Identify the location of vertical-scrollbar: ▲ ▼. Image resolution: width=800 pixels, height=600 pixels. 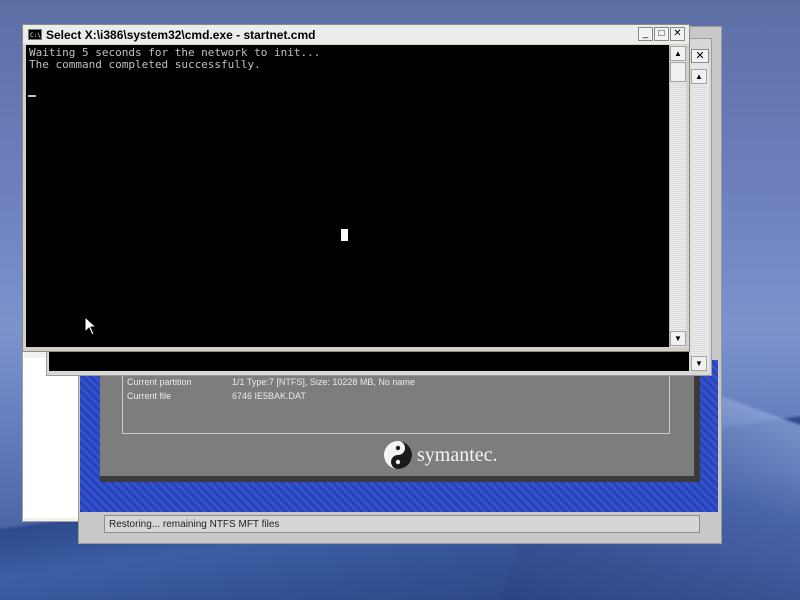
(677, 196).